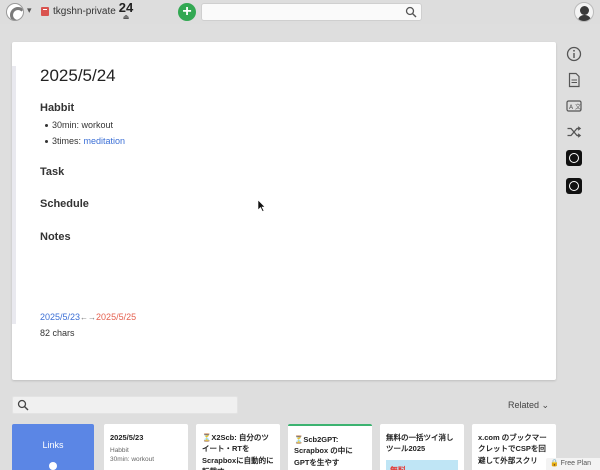 The image size is (600, 470). I want to click on svg-text: A, so click(571, 107).